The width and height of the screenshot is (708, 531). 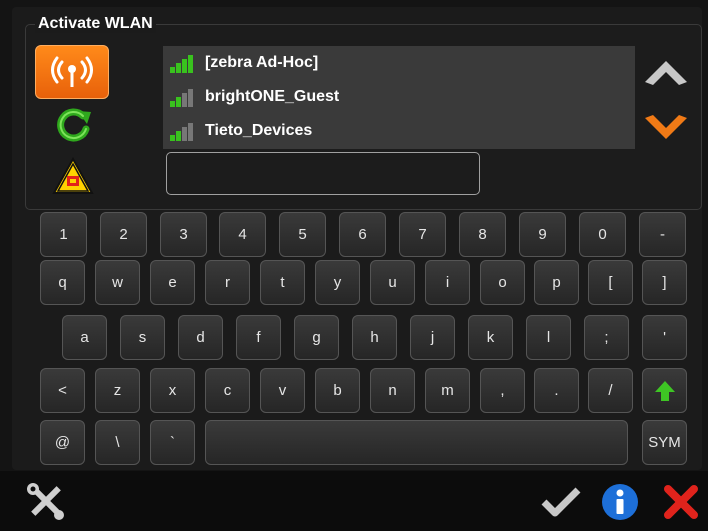 What do you see at coordinates (399, 63) in the screenshot?
I see `network-item: [zebra Ad-Hoc]` at bounding box center [399, 63].